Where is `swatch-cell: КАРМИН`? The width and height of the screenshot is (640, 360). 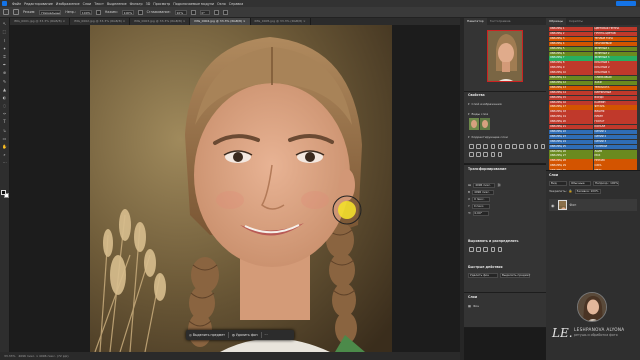 swatch-cell: КАРМИН is located at coordinates (615, 102).